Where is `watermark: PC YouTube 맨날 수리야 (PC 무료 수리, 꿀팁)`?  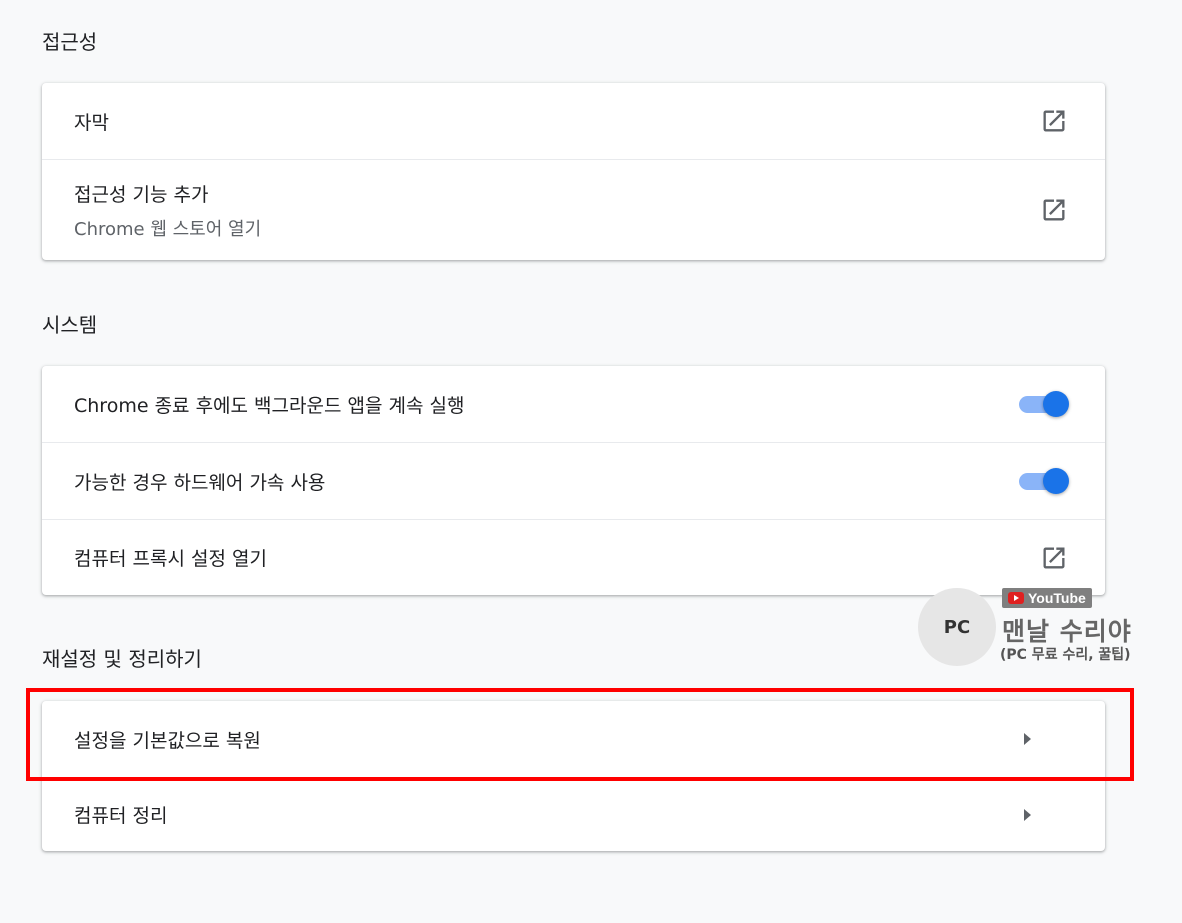 watermark: PC YouTube 맨날 수리야 (PC 무료 수리, 꿀팁) is located at coordinates (1034, 628).